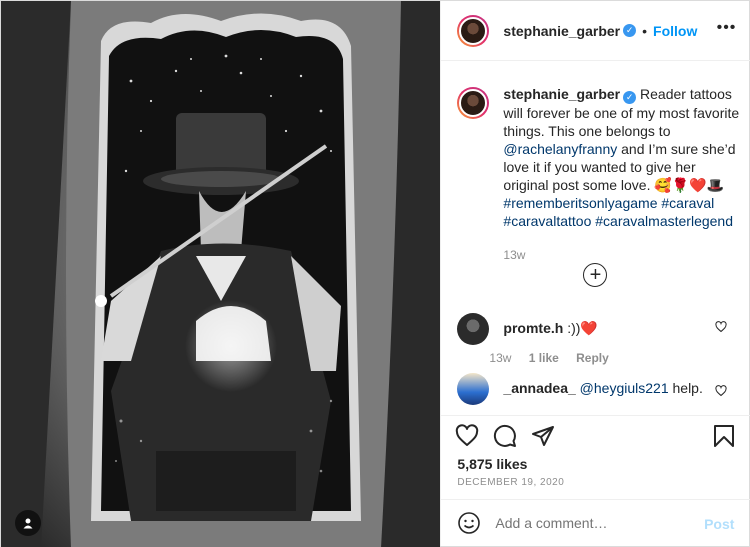  I want to click on comment-body: promte.h :))❤️, so click(562, 325).